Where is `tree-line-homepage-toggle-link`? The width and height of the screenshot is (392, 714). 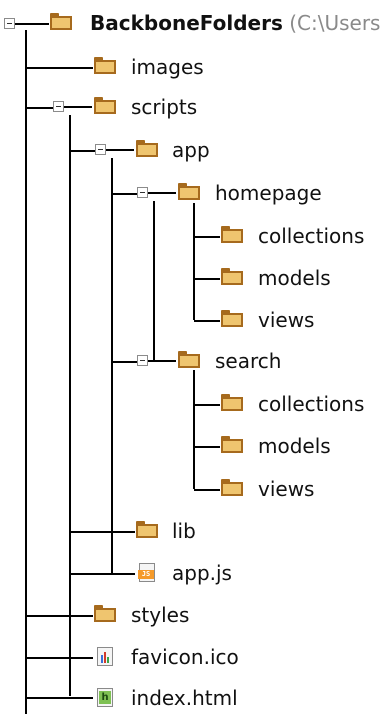 tree-line-homepage-toggle-link is located at coordinates (162, 193).